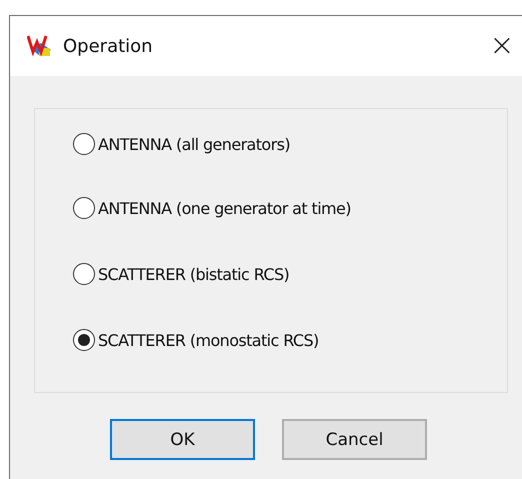 The image size is (522, 479). I want to click on radio-option: SCATTERER (bistatic RCS), so click(181, 274).